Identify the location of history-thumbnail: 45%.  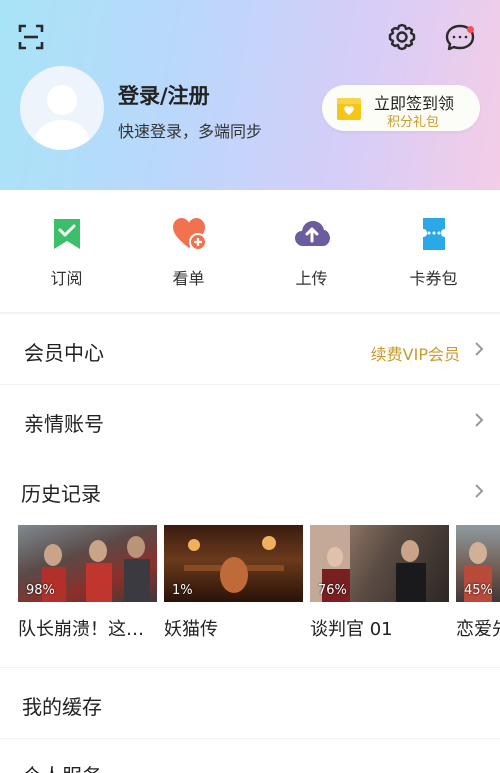
(478, 563).